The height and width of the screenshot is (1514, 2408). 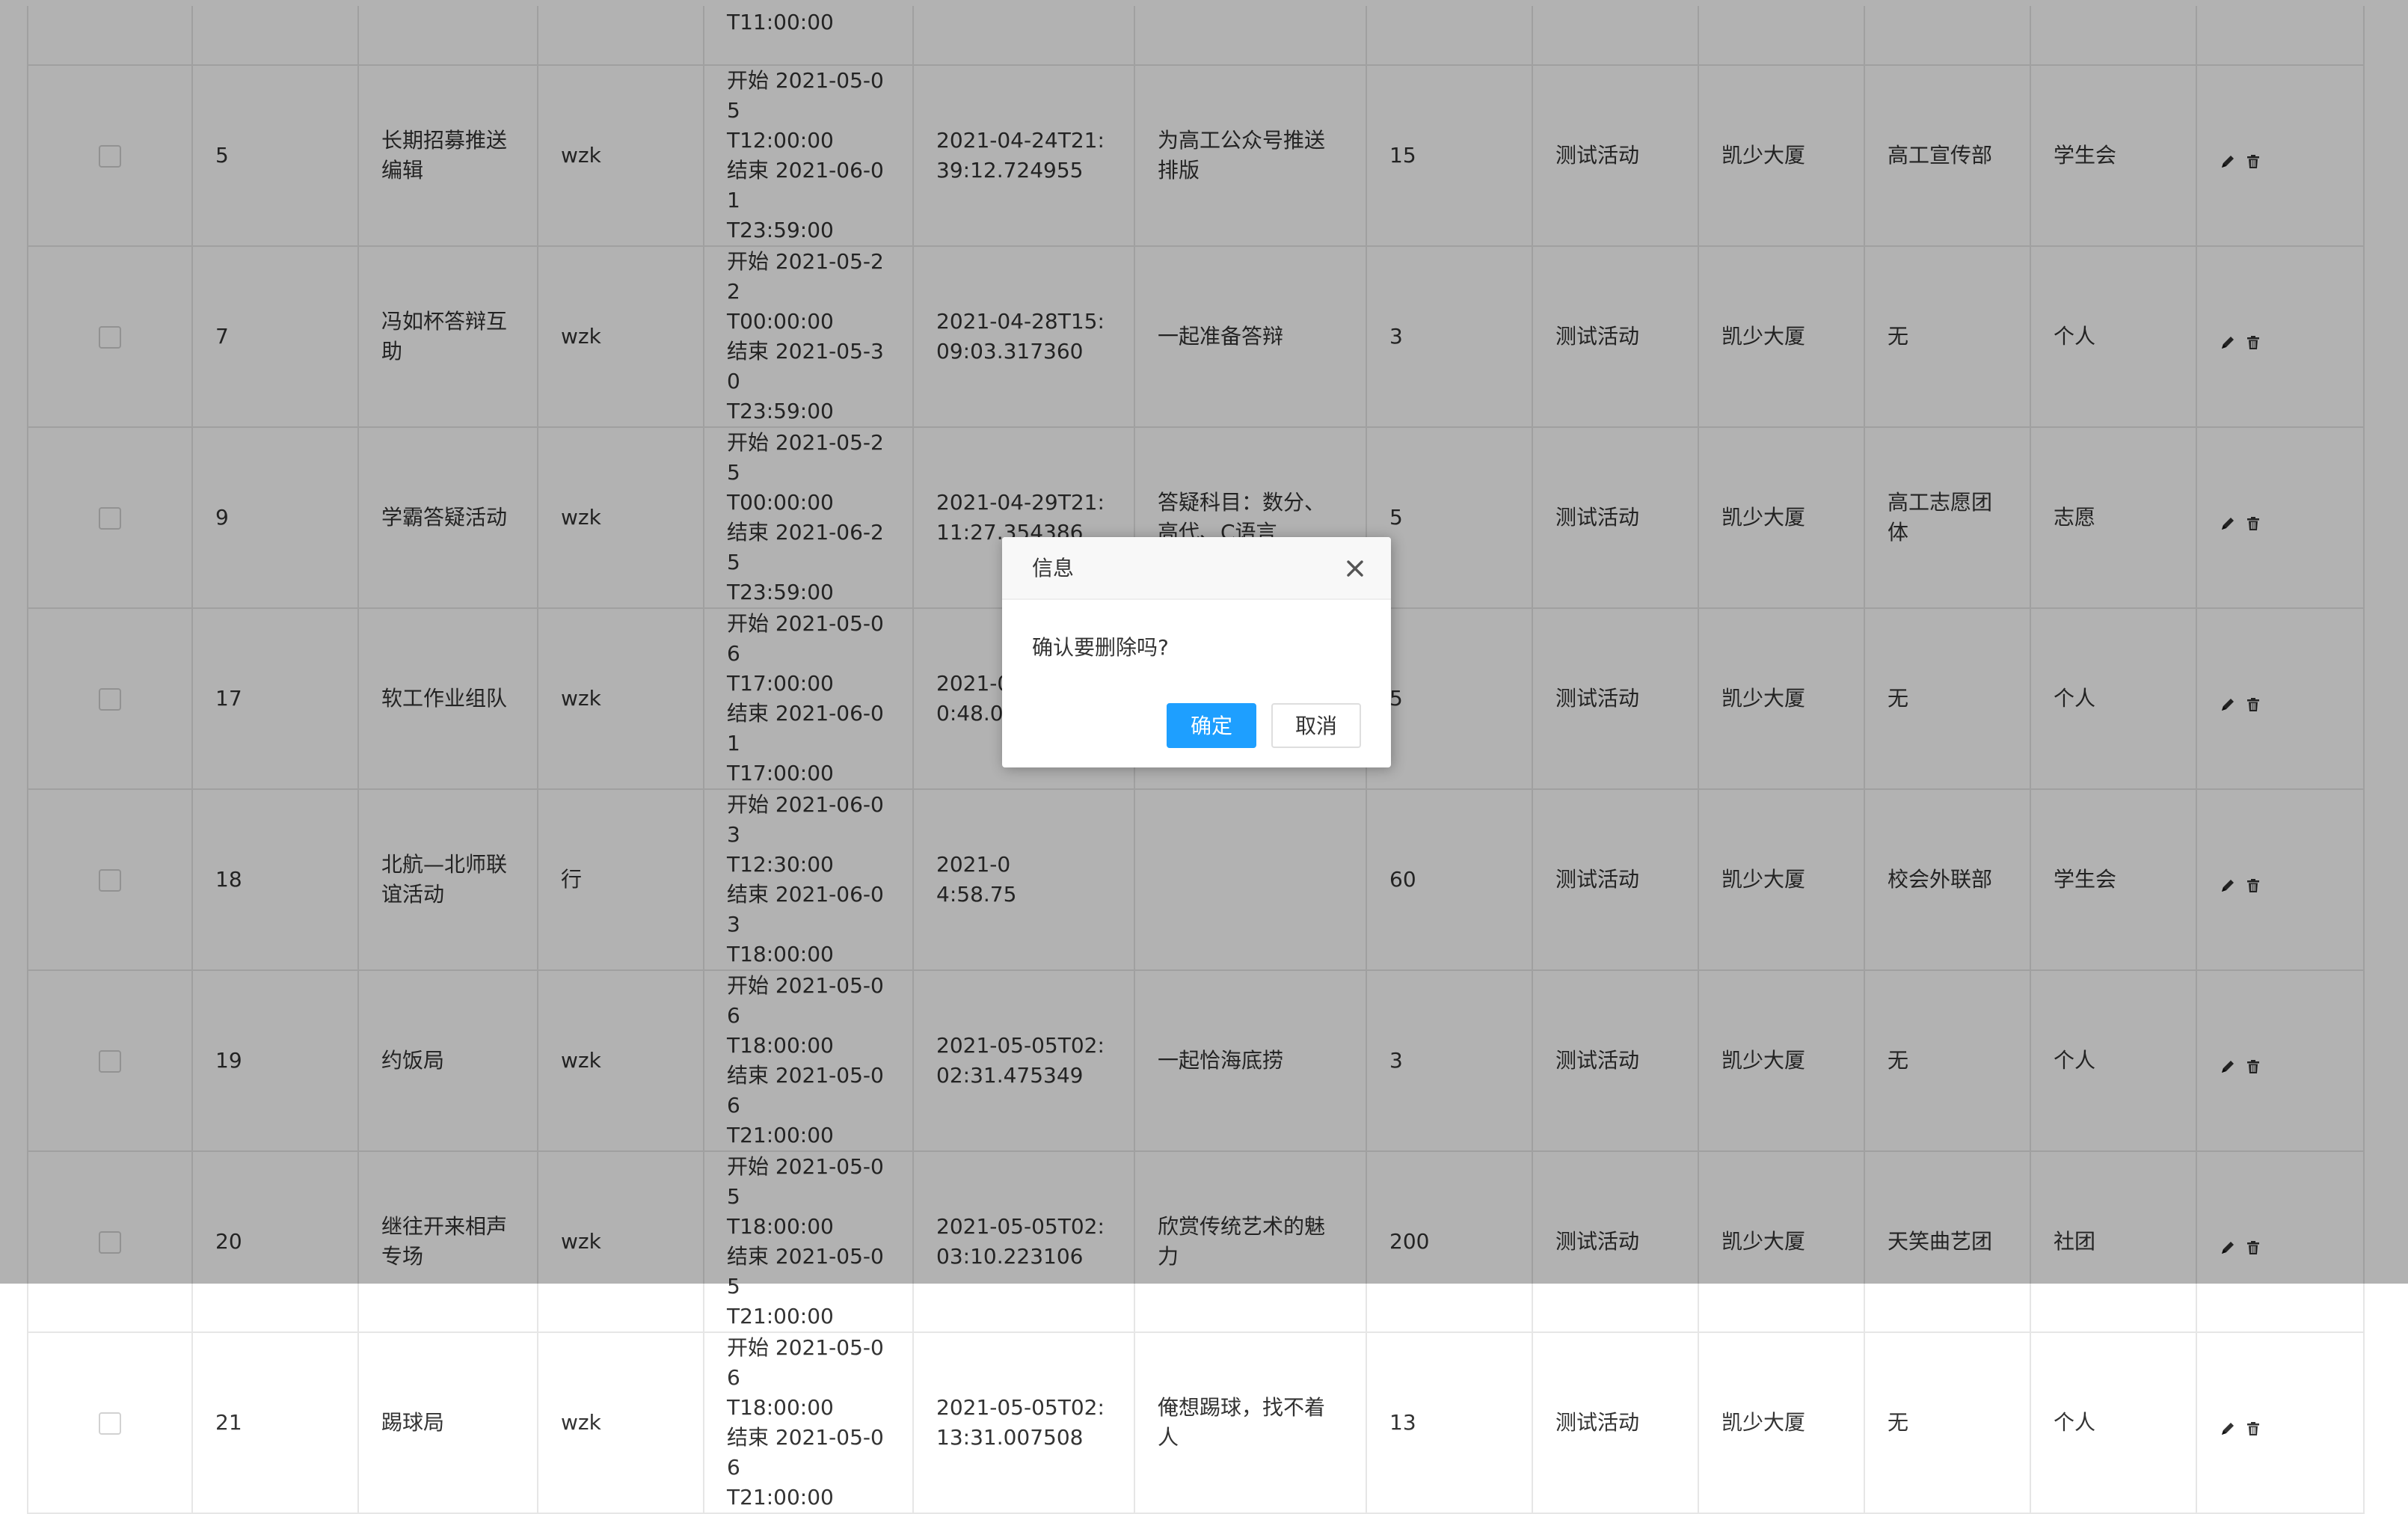 What do you see at coordinates (447, 1422) in the screenshot?
I see `cell-name: 踢球局` at bounding box center [447, 1422].